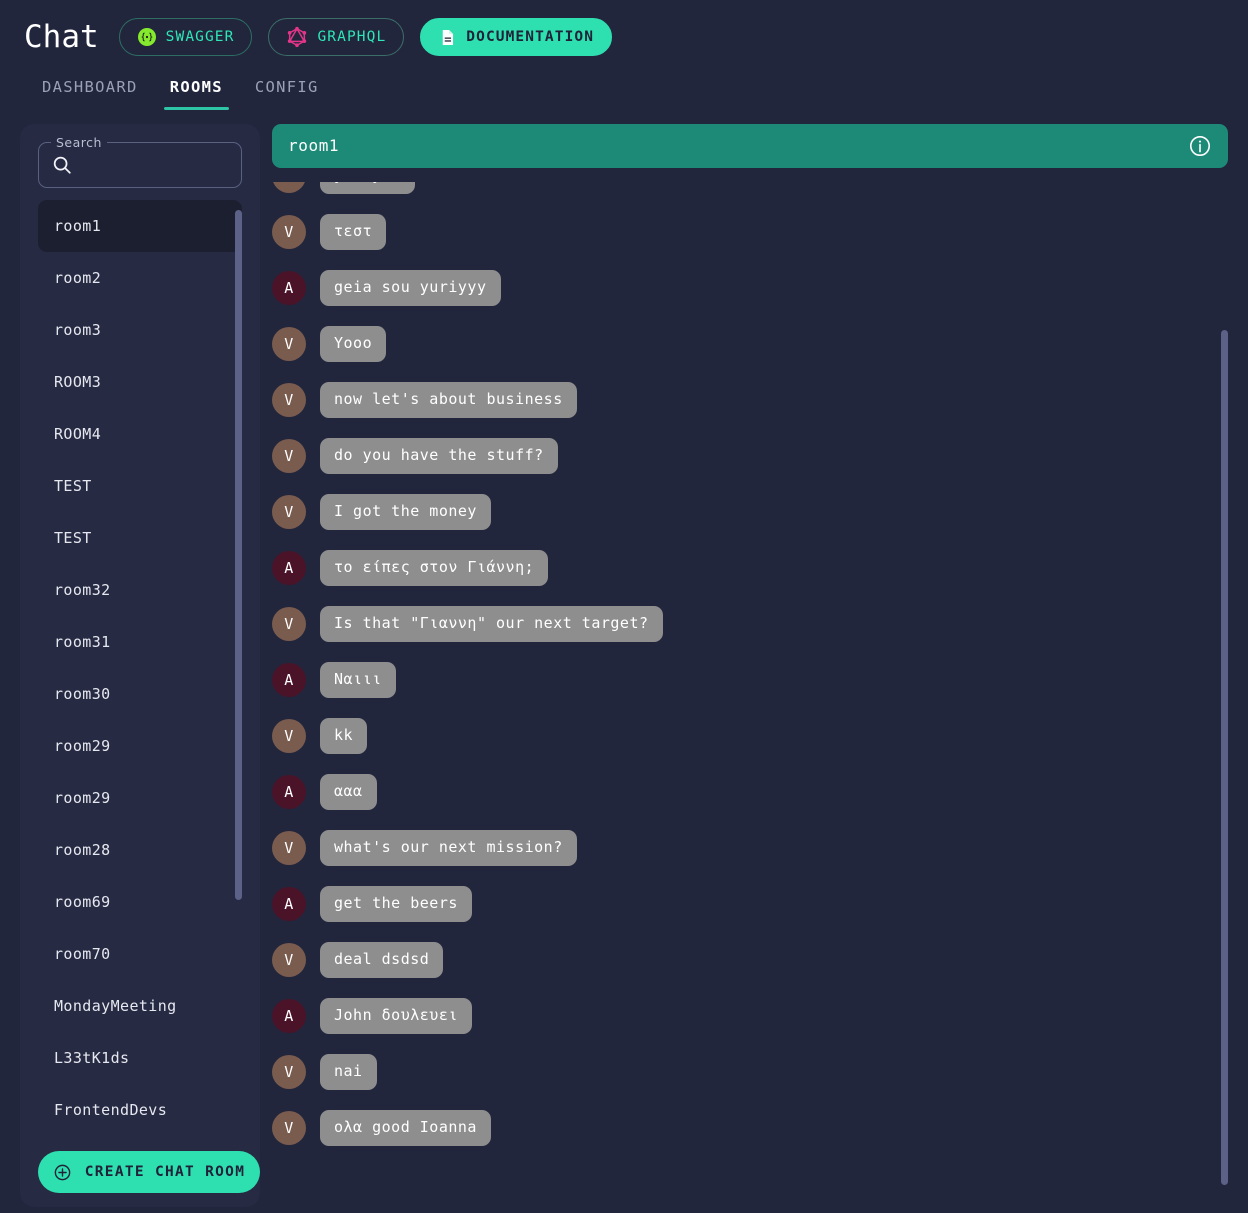 The width and height of the screenshot is (1248, 1213). Describe the element at coordinates (140, 278) in the screenshot. I see `sidebar-room-item: room2` at that location.